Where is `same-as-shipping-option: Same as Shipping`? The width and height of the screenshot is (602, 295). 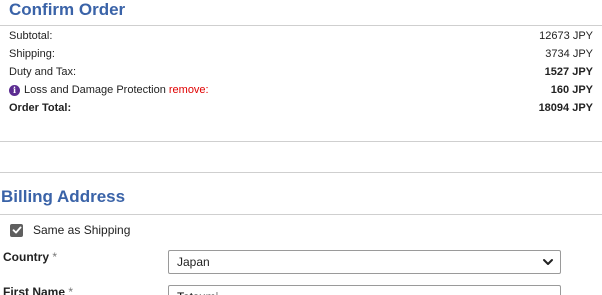 same-as-shipping-option: Same as Shipping is located at coordinates (70, 230).